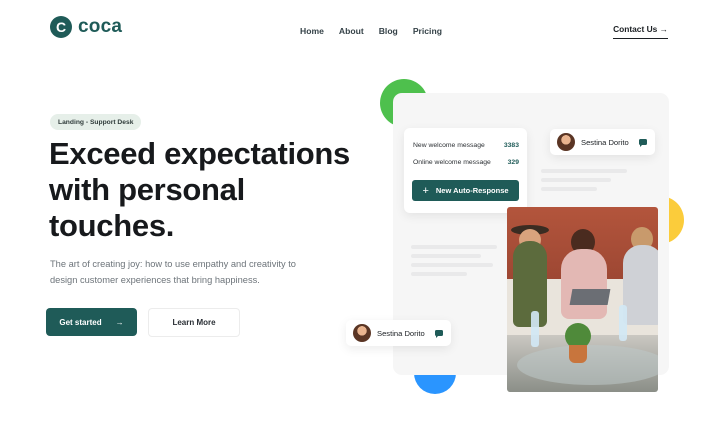 The width and height of the screenshot is (716, 448). I want to click on agent-chip-top: Sestina Dorito, so click(602, 142).